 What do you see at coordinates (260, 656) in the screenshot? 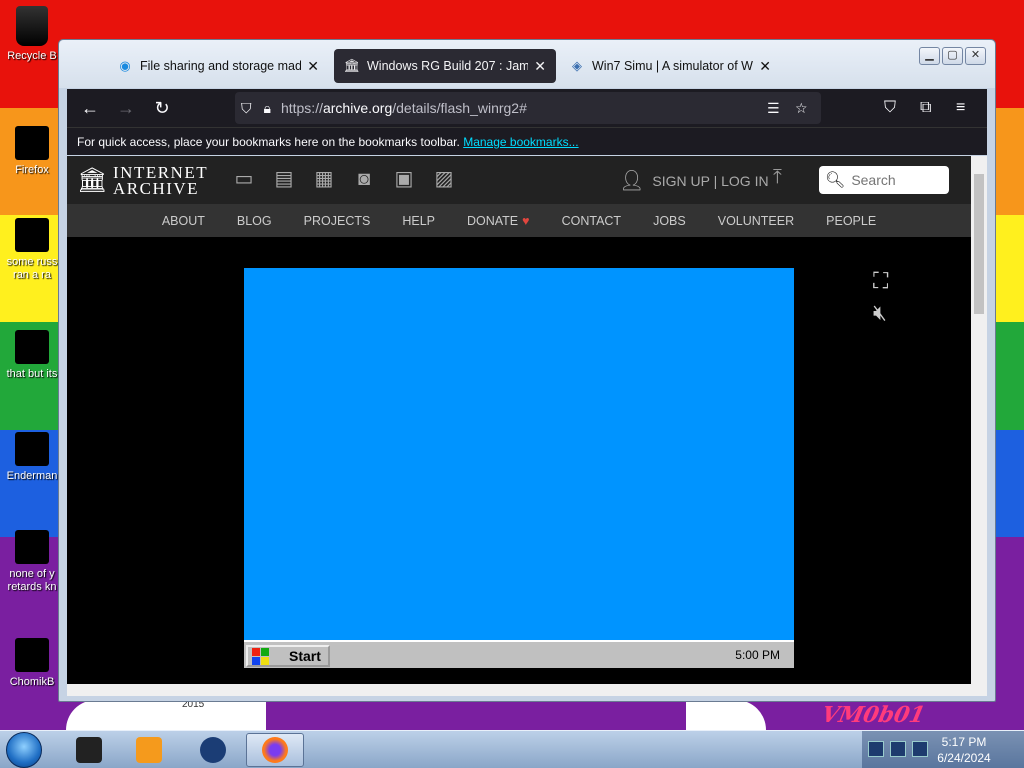
I see `windows-flag-icon` at bounding box center [260, 656].